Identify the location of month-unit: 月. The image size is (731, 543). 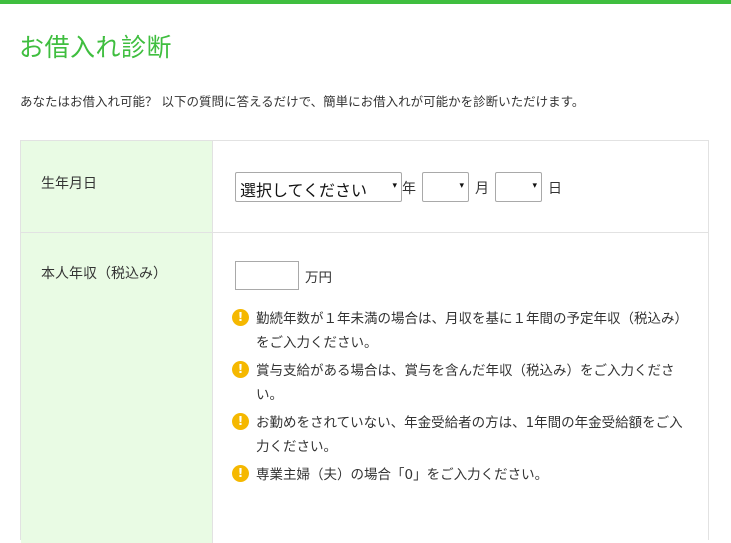
(482, 189).